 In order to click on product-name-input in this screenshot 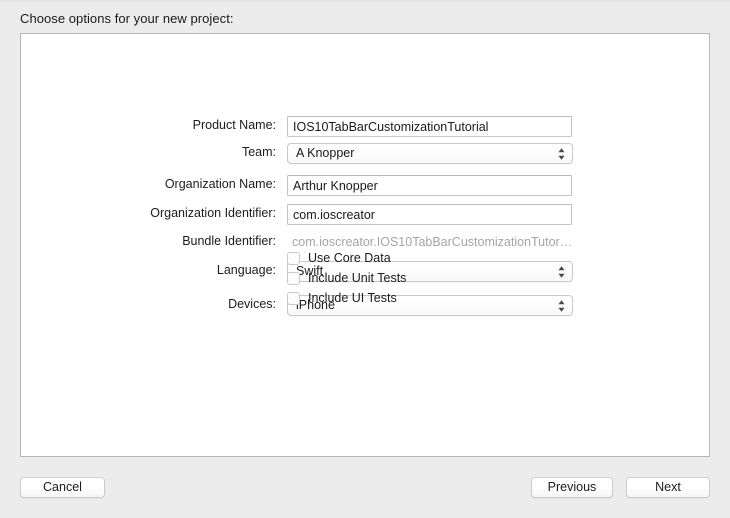, I will do `click(429, 126)`.